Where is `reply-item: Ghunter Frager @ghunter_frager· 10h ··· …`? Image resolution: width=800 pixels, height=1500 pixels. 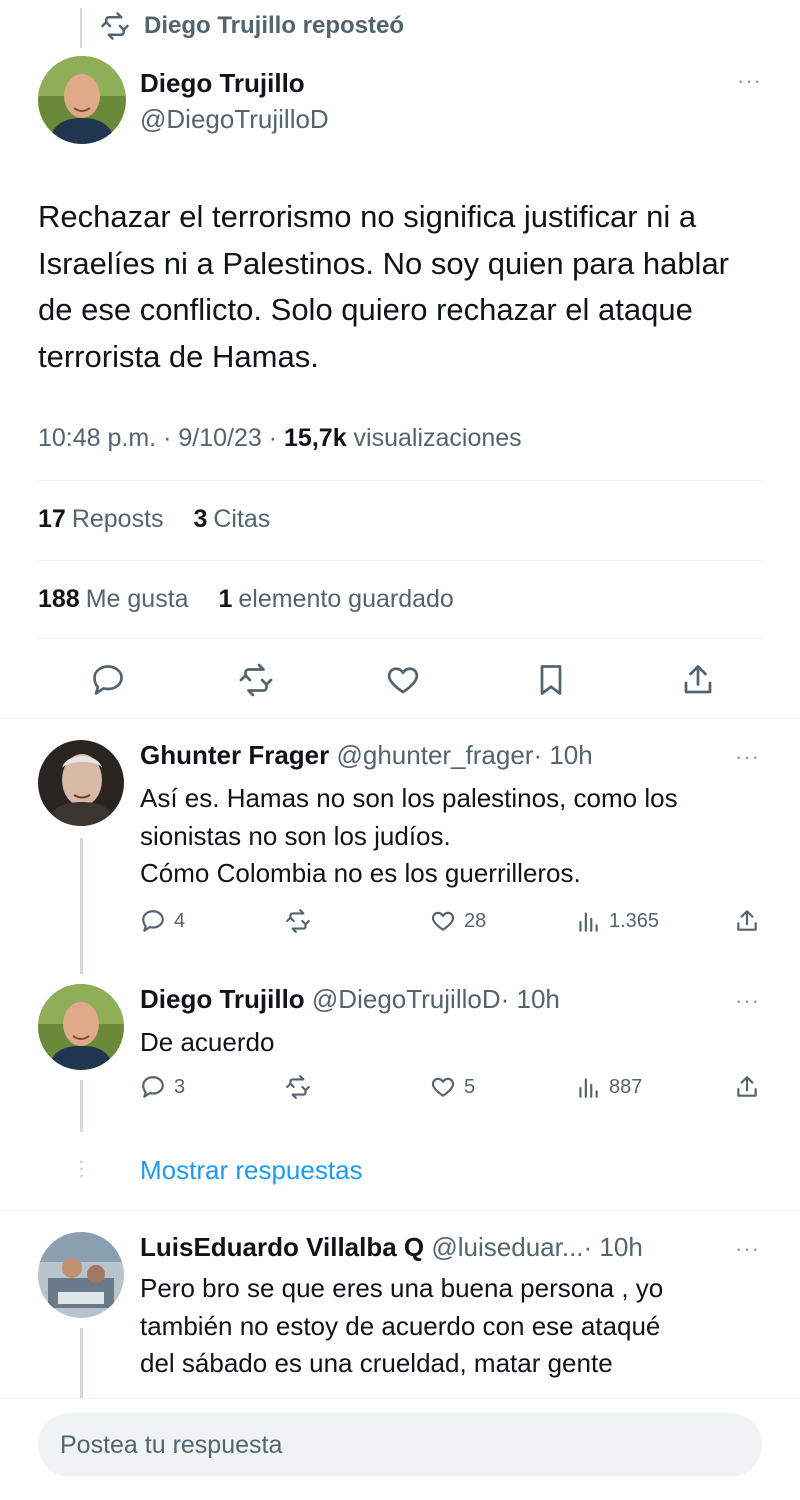 reply-item: Ghunter Frager @ghunter_frager· 10h ··· … is located at coordinates (400, 840).